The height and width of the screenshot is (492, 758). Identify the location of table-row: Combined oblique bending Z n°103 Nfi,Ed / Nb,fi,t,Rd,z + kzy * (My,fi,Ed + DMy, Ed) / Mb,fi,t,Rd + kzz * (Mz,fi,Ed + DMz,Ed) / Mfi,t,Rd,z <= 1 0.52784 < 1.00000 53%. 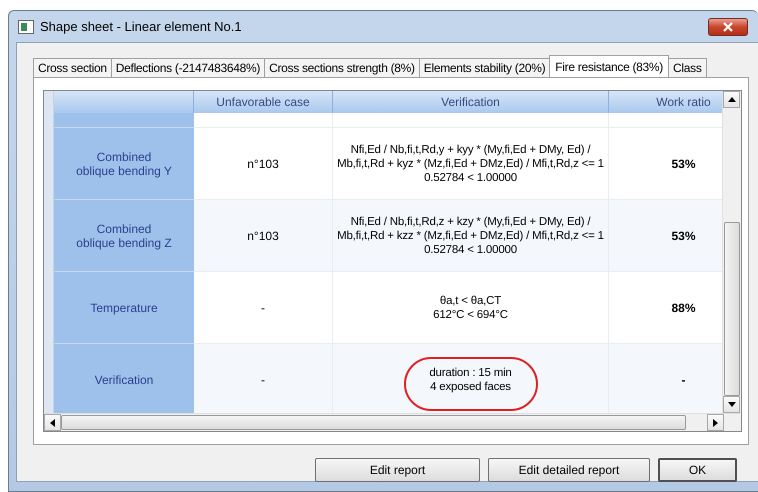
(383, 236).